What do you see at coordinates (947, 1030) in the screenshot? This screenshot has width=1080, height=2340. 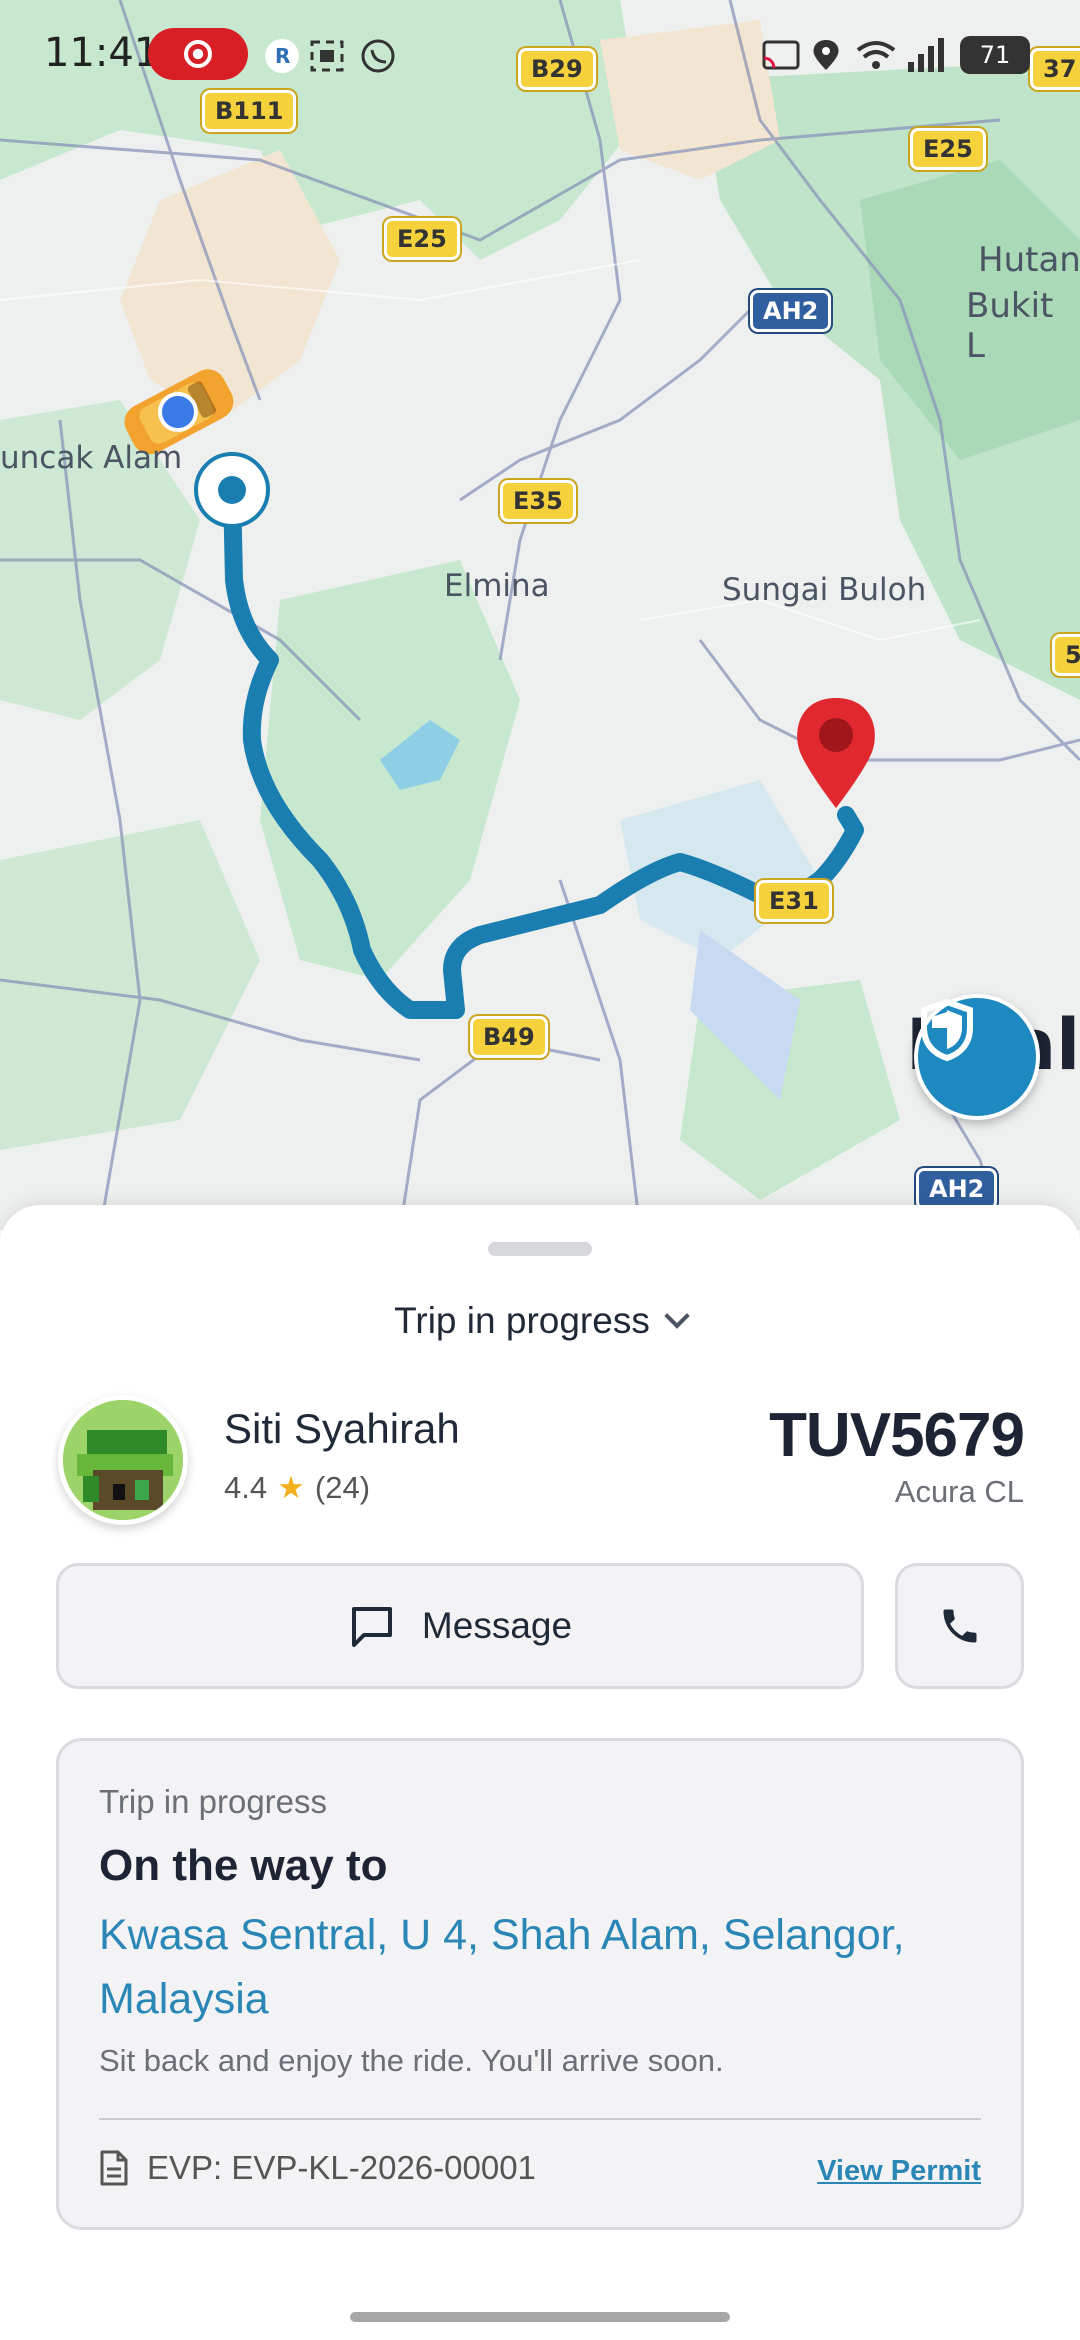 I see `shield-check-icon` at bounding box center [947, 1030].